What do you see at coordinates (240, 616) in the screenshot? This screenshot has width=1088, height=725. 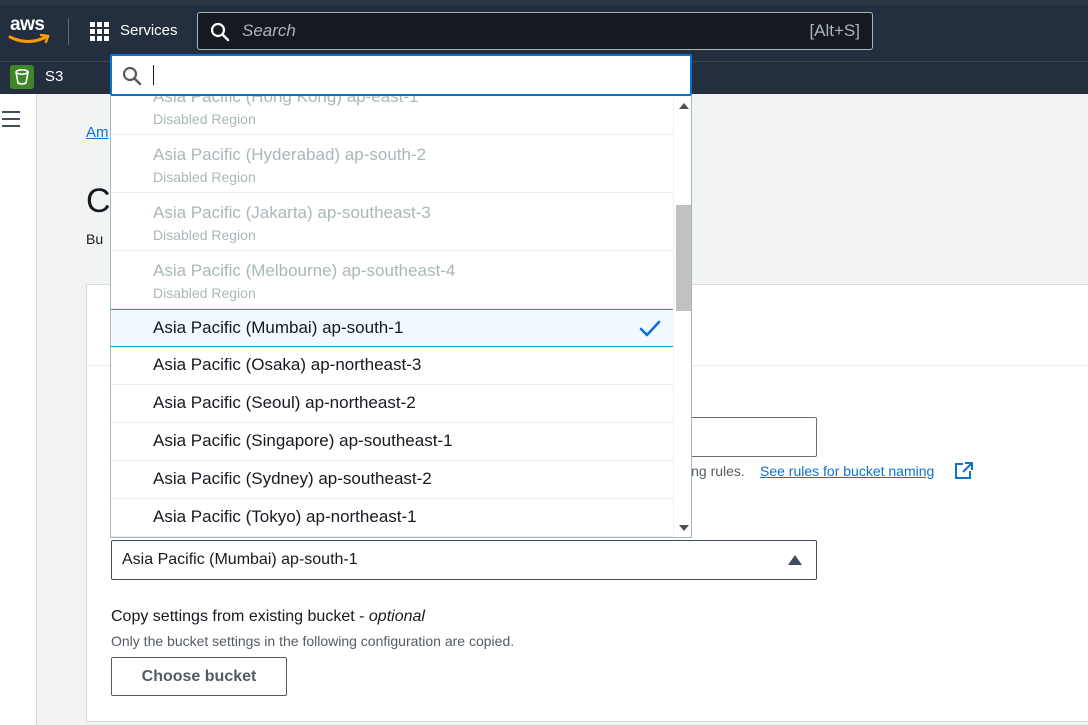 I see `copy-settings-label-text: Copy settings from existing bucket -` at bounding box center [240, 616].